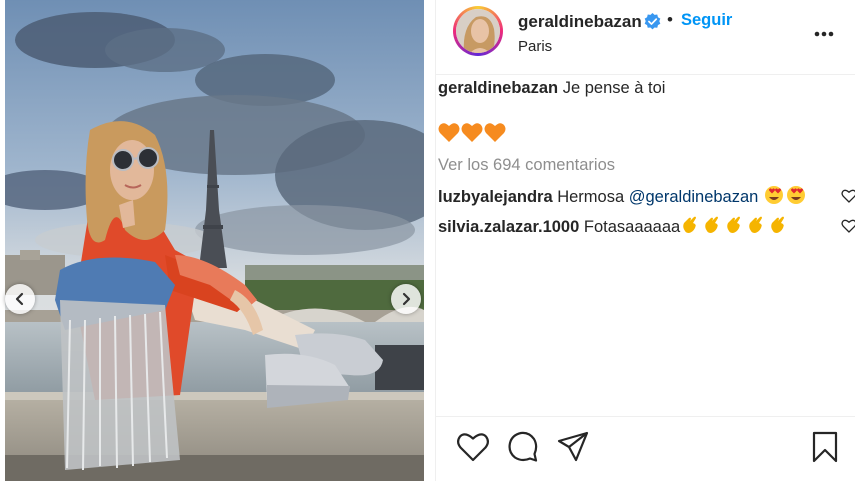 This screenshot has width=855, height=481. I want to click on post-caption: geraldinebazan Je pense à toi, so click(551, 88).